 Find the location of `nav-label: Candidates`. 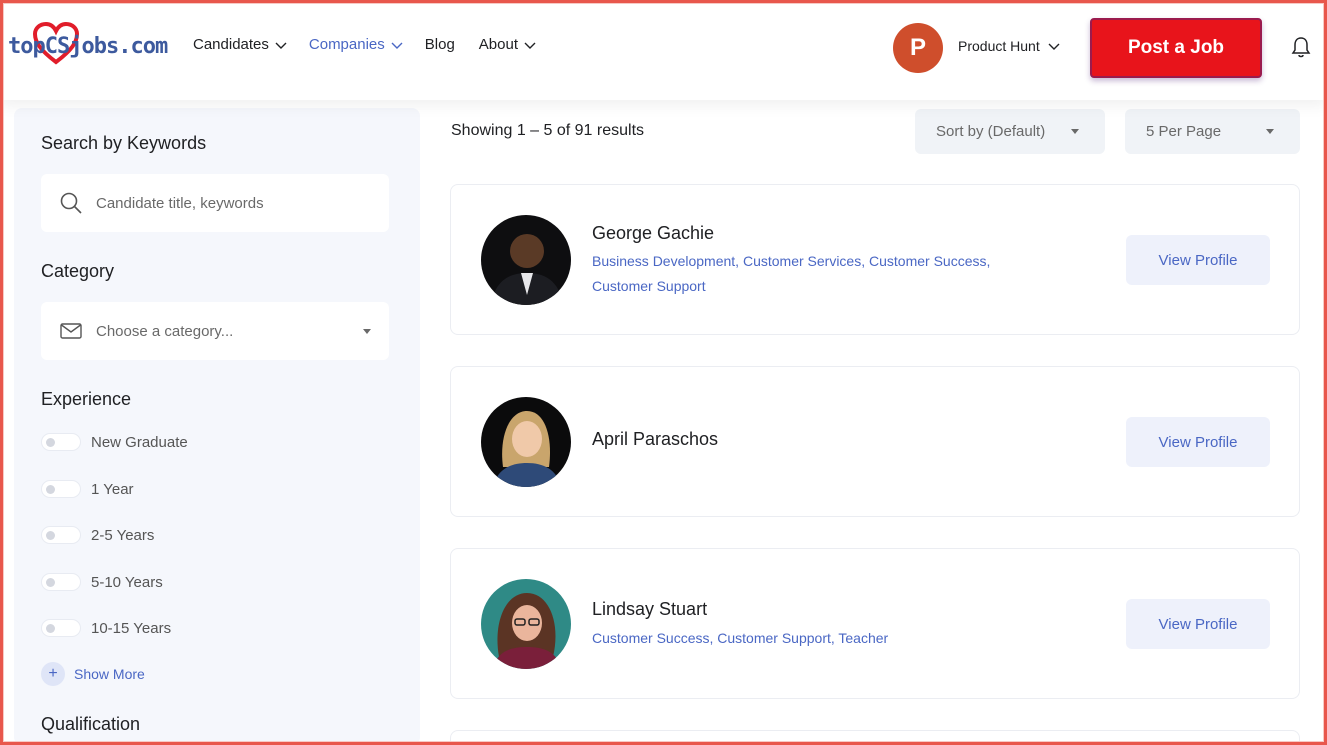

nav-label: Candidates is located at coordinates (231, 44).